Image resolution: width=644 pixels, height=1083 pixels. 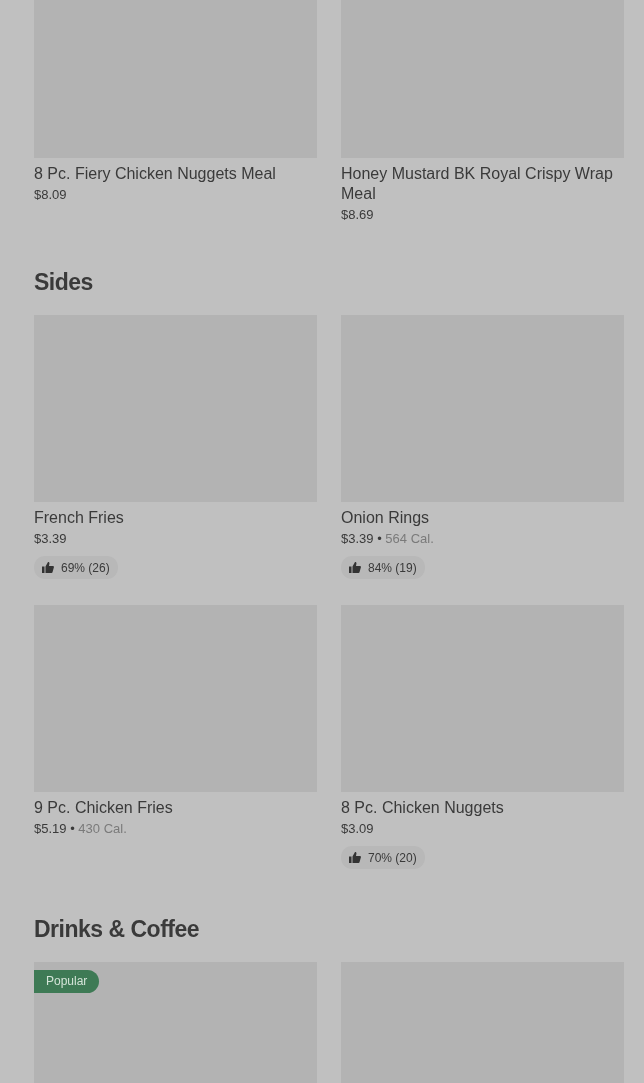 What do you see at coordinates (175, 1022) in the screenshot?
I see `image-placeholder: Popular` at bounding box center [175, 1022].